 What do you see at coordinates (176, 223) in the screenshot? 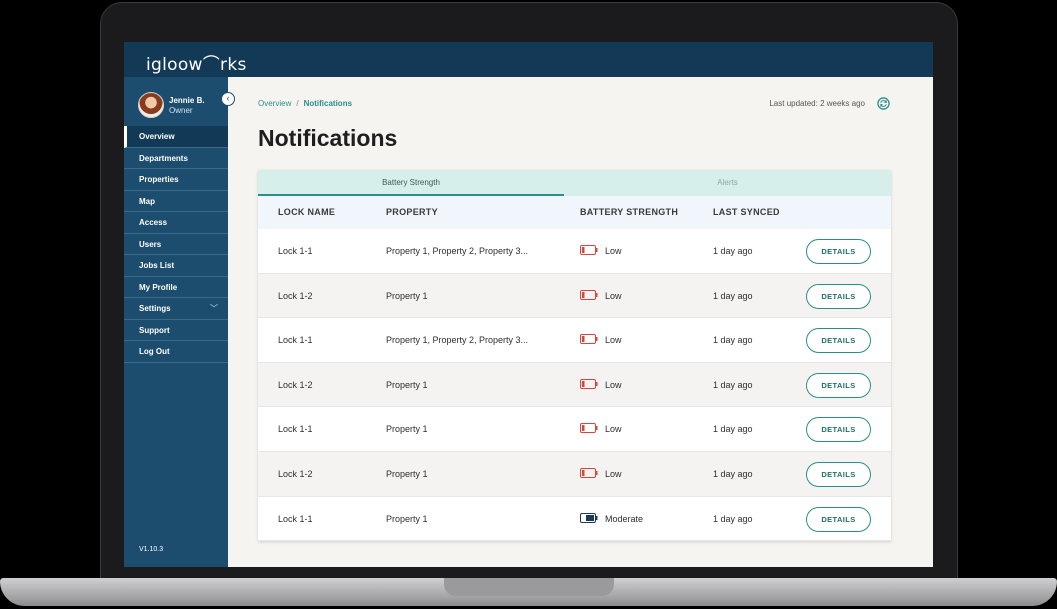
I see `sidebar-item-access: Access` at bounding box center [176, 223].